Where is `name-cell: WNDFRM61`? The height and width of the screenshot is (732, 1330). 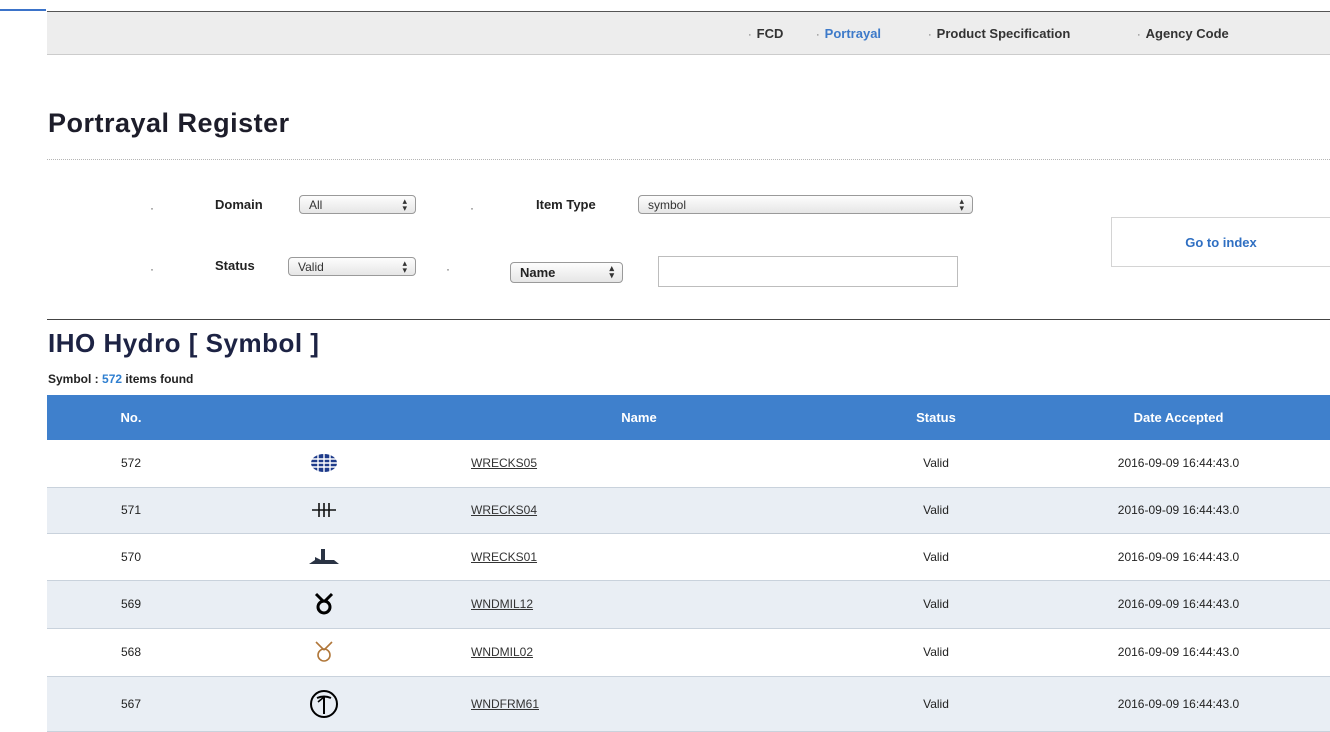 name-cell: WNDFRM61 is located at coordinates (639, 704).